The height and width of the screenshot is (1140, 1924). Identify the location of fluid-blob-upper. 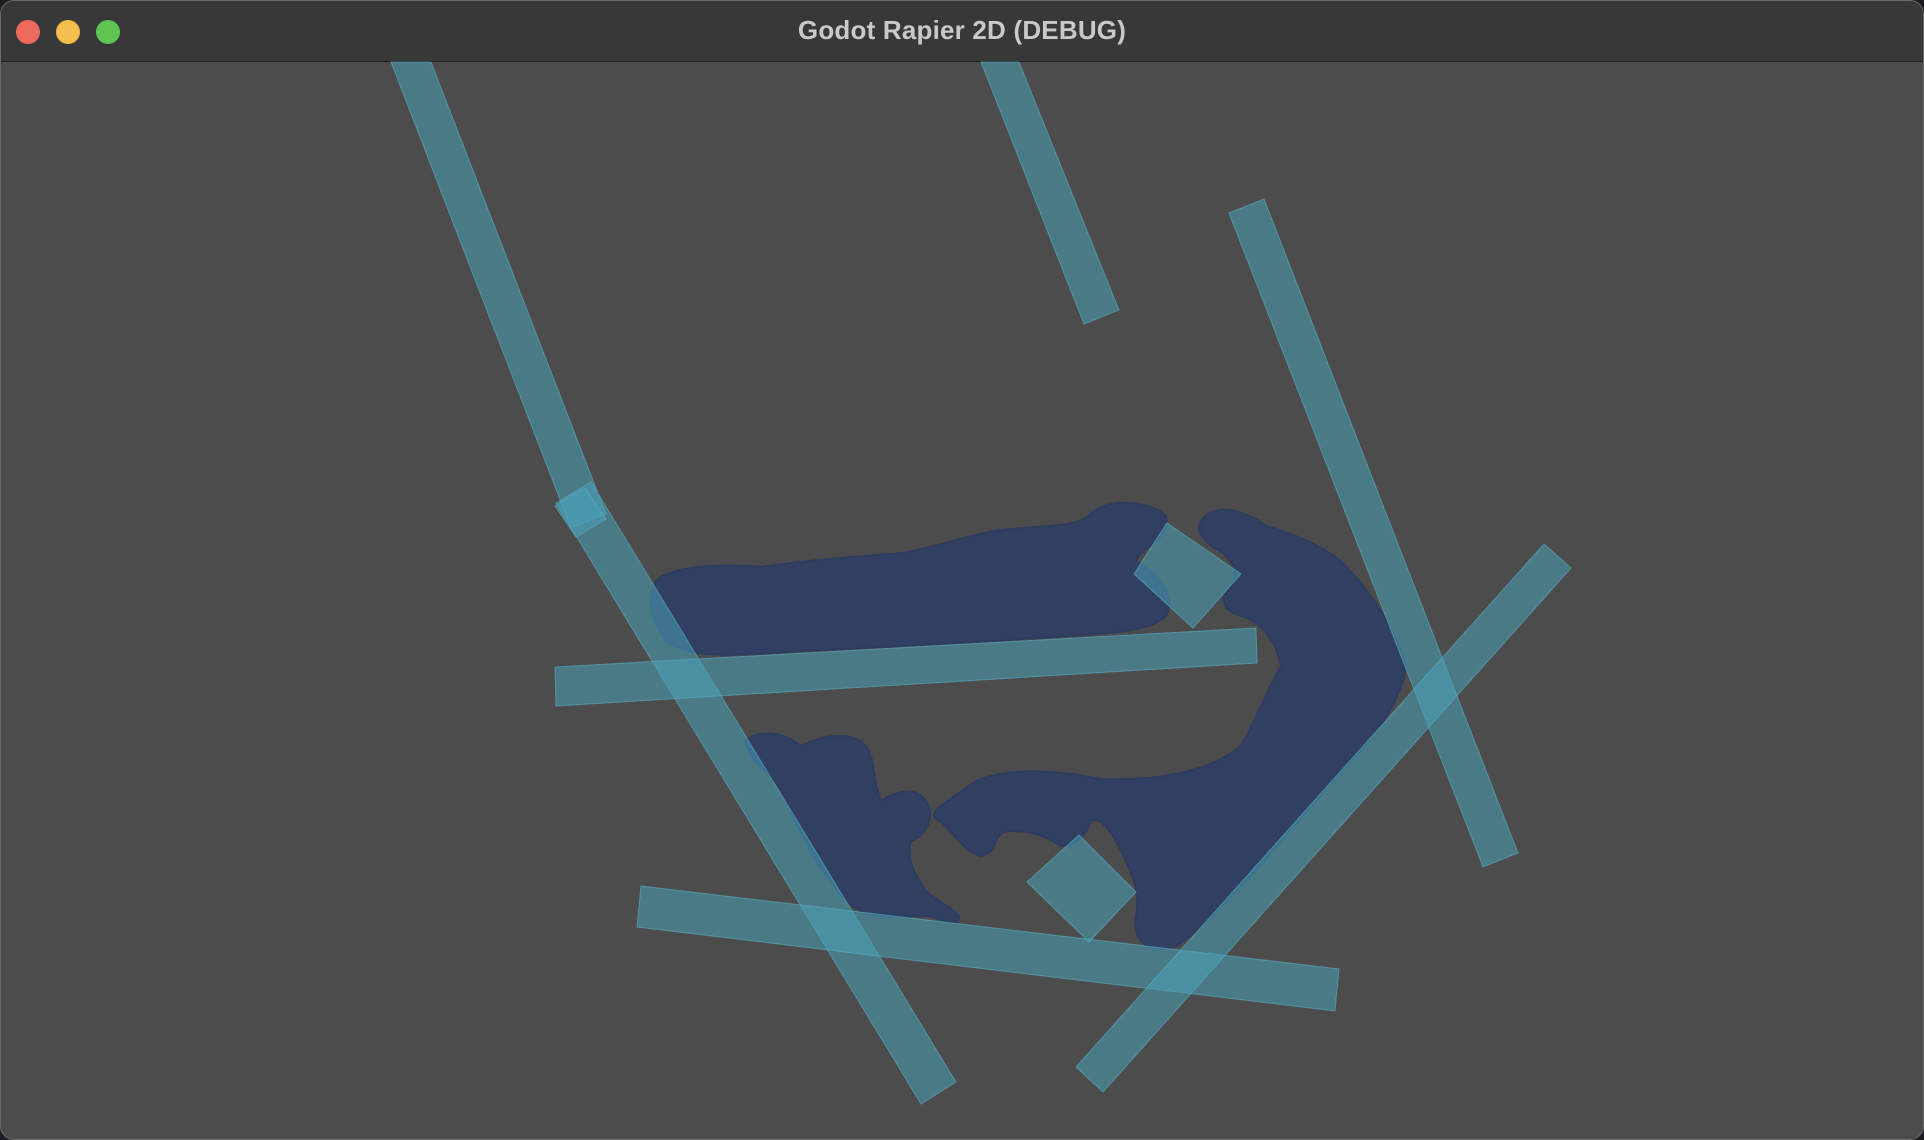
(910, 578).